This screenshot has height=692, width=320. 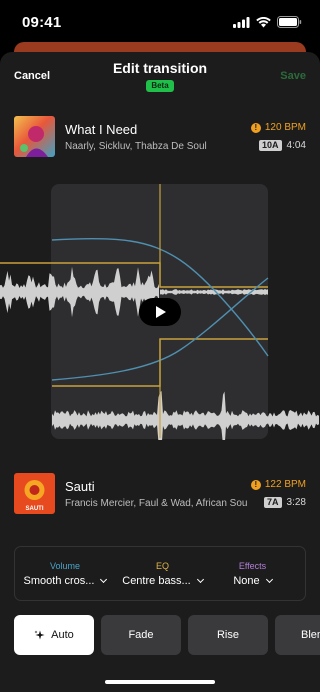 What do you see at coordinates (296, 145) in the screenshot?
I see `track-duration: 4:04` at bounding box center [296, 145].